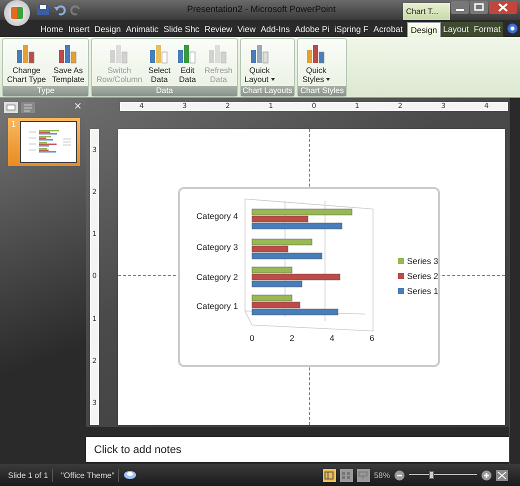 The image size is (520, 486). I want to click on ribbon-tab: Home, so click(52, 29).